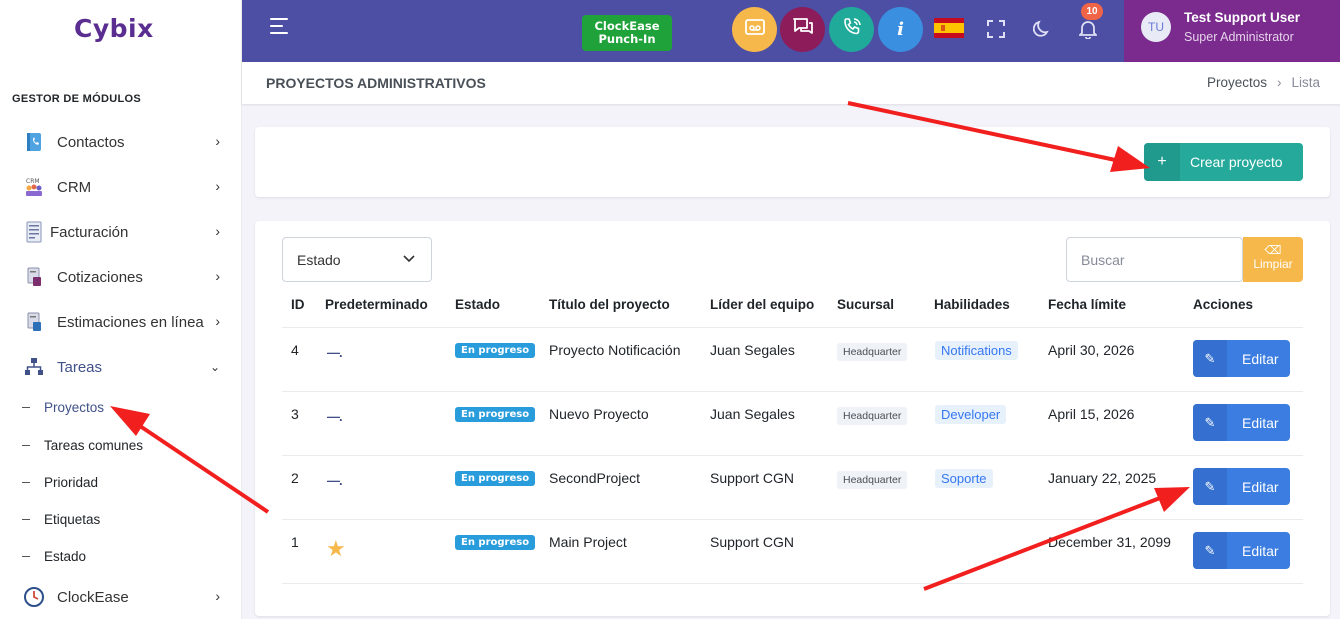 This screenshot has width=1340, height=619. Describe the element at coordinates (122, 277) in the screenshot. I see `sidebar-item-cotizaciones: Cotizaciones ›` at that location.